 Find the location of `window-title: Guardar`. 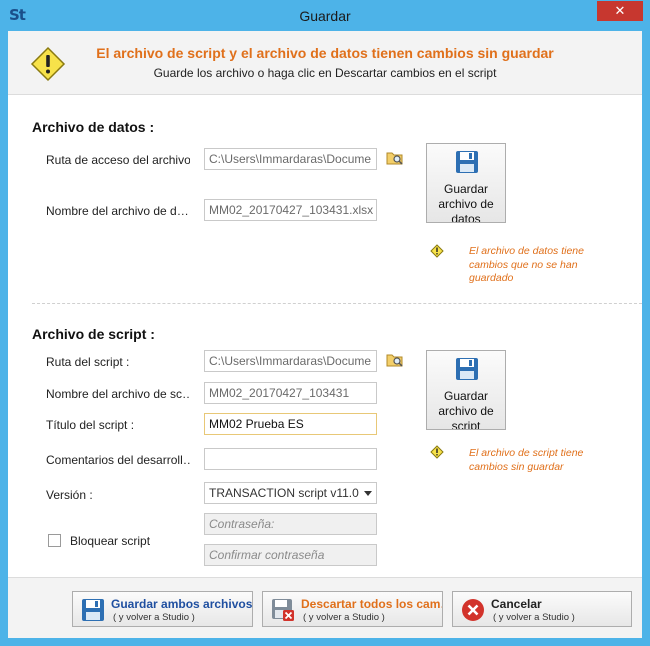

window-title: Guardar is located at coordinates (325, 16).